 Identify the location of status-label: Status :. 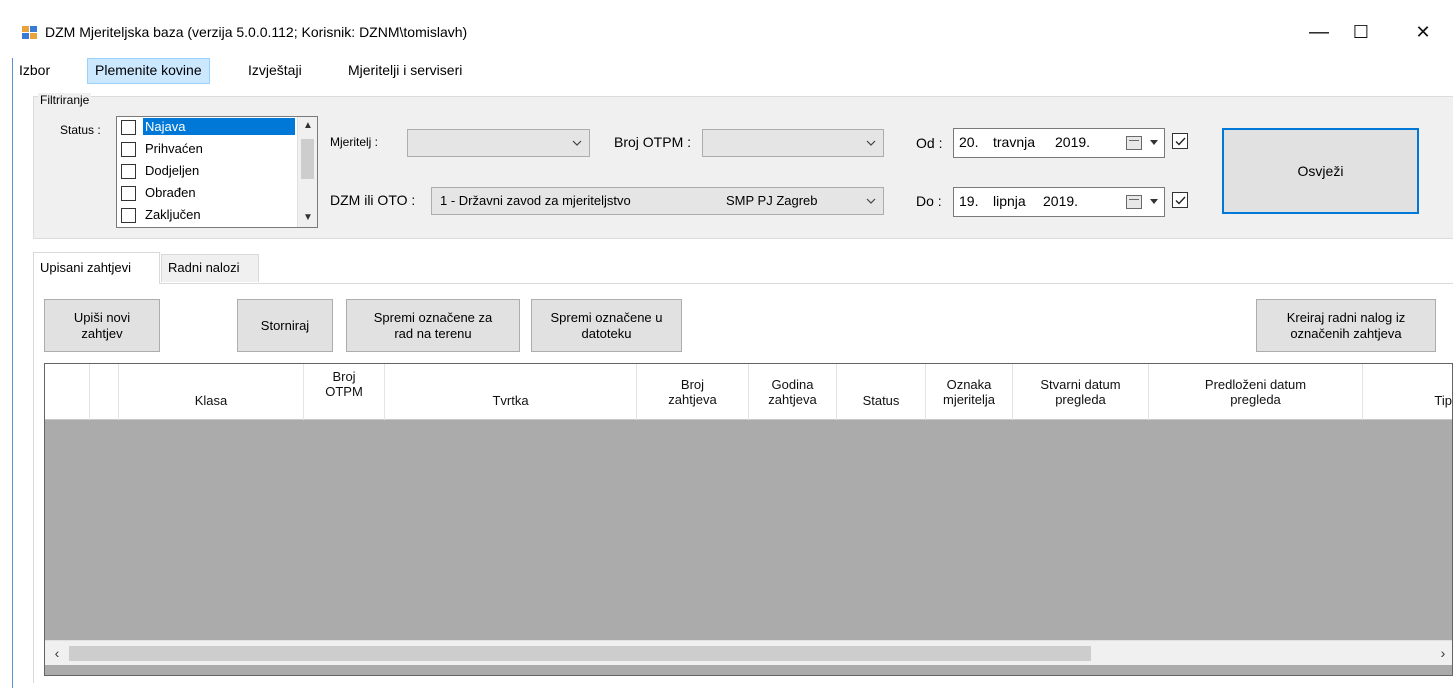
(80, 130).